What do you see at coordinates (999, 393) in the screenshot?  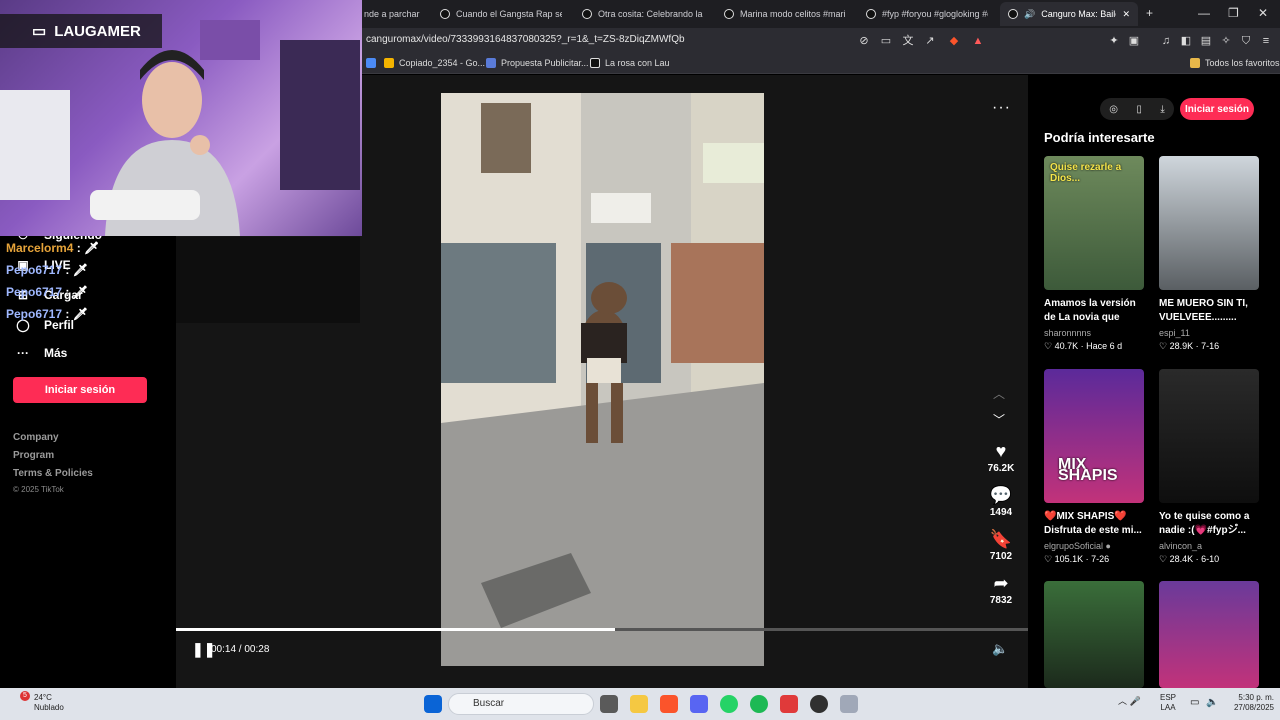 I see `previous-video-button: ︿` at bounding box center [999, 393].